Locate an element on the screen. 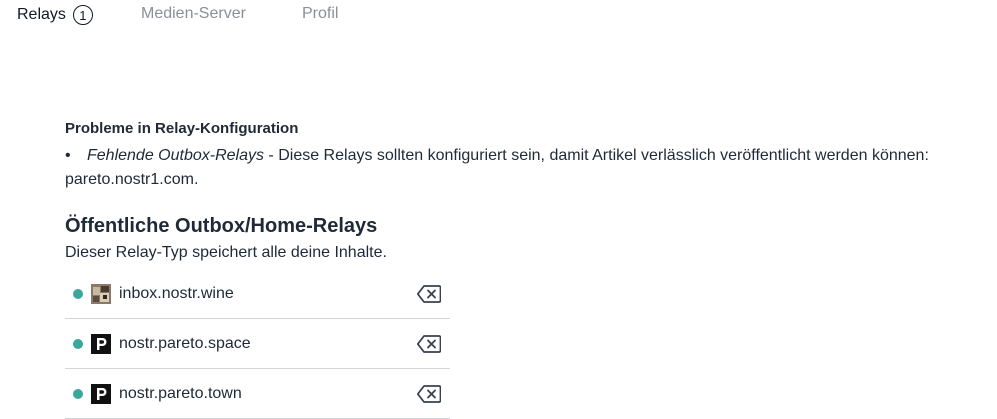  tab-media-server: Medien-Server is located at coordinates (193, 14).